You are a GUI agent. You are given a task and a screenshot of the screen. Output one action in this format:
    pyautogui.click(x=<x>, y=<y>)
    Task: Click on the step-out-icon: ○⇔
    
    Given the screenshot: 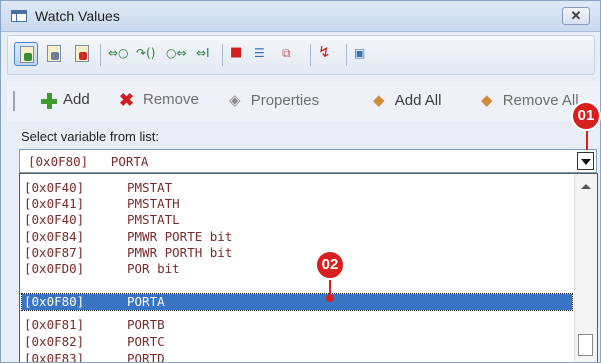 What is the action you would take?
    pyautogui.click(x=176, y=53)
    